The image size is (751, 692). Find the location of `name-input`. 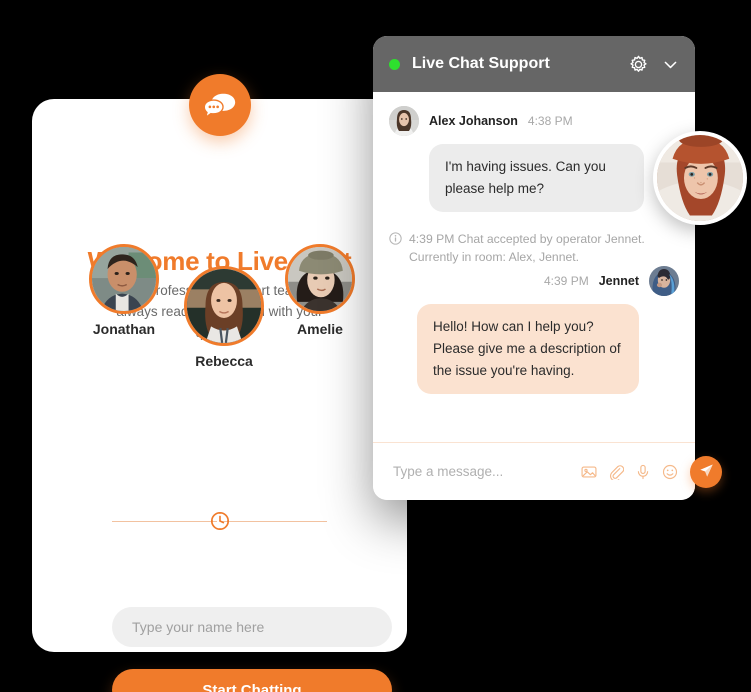

name-input is located at coordinates (252, 627).